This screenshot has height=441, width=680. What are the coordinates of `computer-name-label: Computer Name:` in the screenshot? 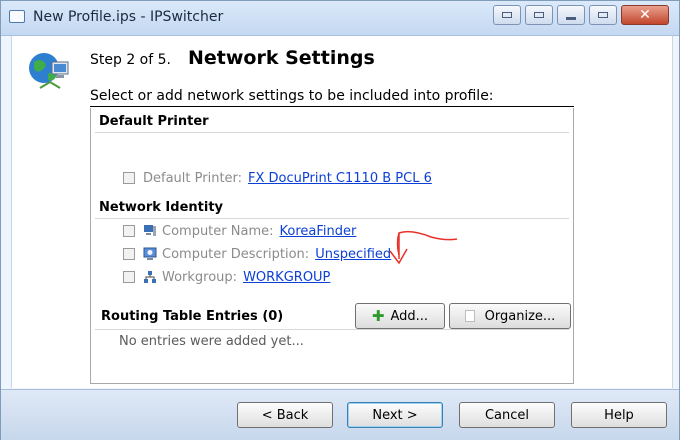 It's located at (218, 231).